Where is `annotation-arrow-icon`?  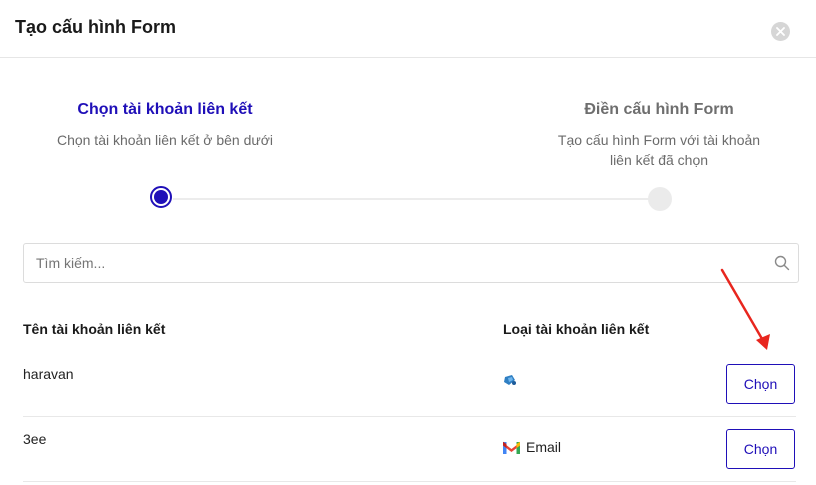
annotation-arrow-icon is located at coordinates (745, 309).